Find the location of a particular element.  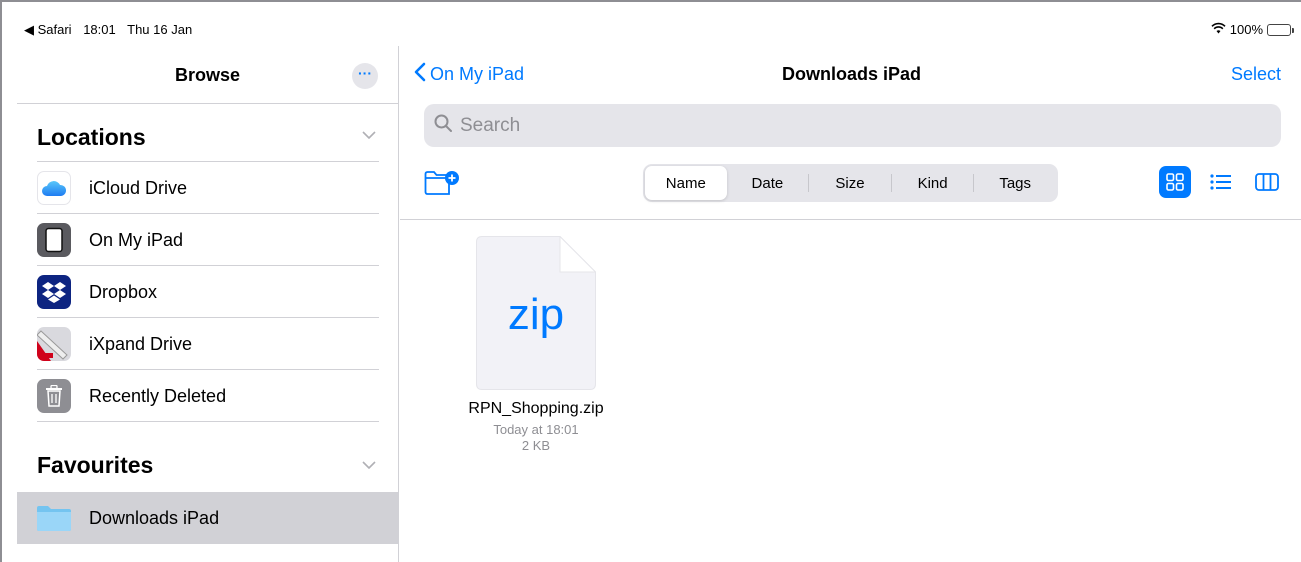

sidebar-item-on-my-ipad: On My iPad is located at coordinates (207, 240).